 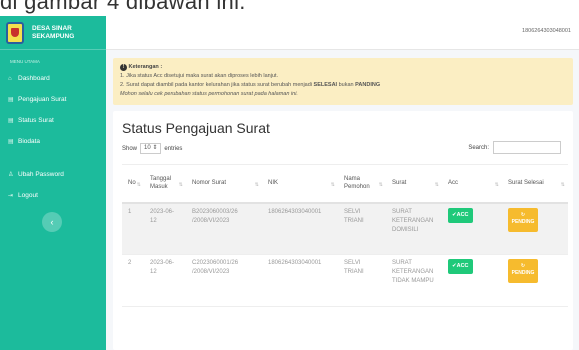 What do you see at coordinates (472, 184) in the screenshot?
I see `column-header-acc: Acc ⇅` at bounding box center [472, 184].